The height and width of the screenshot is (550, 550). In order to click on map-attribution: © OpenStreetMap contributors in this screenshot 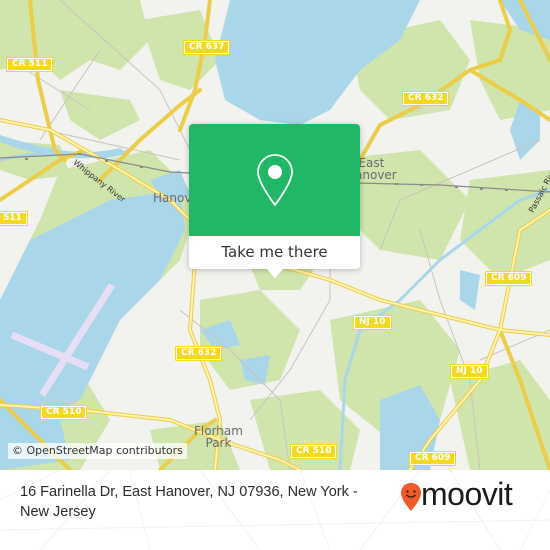, I will do `click(97, 451)`.